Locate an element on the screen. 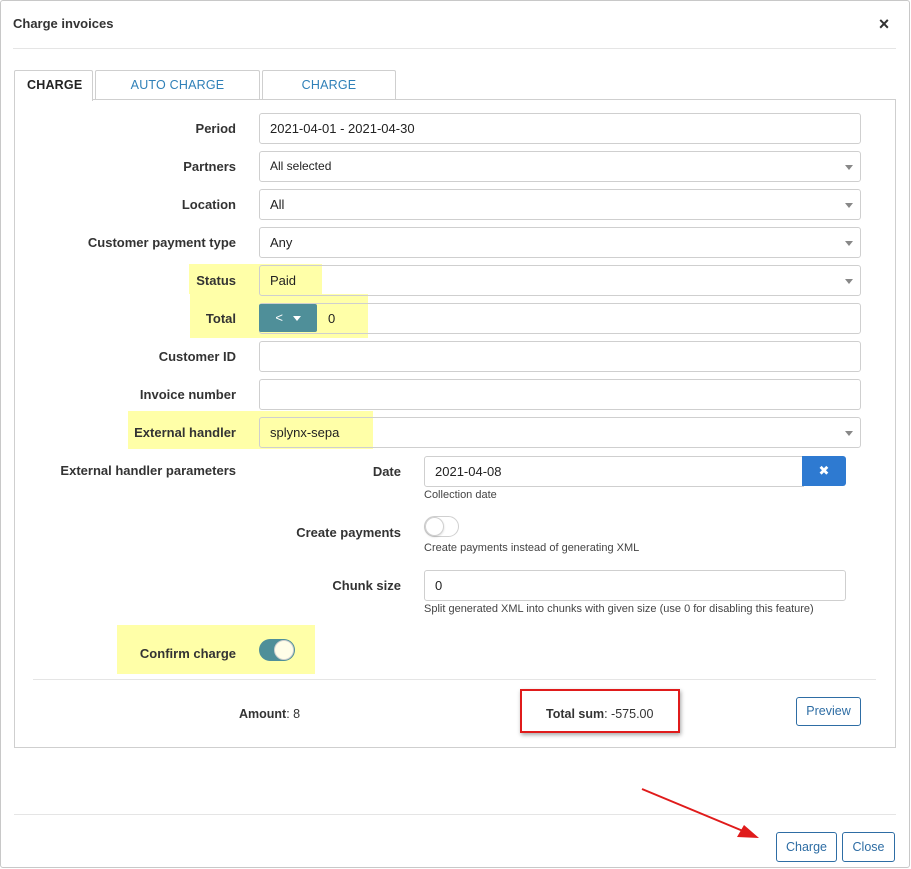 The image size is (911, 869). payment-type-label: Customer payment type is located at coordinates (161, 242).